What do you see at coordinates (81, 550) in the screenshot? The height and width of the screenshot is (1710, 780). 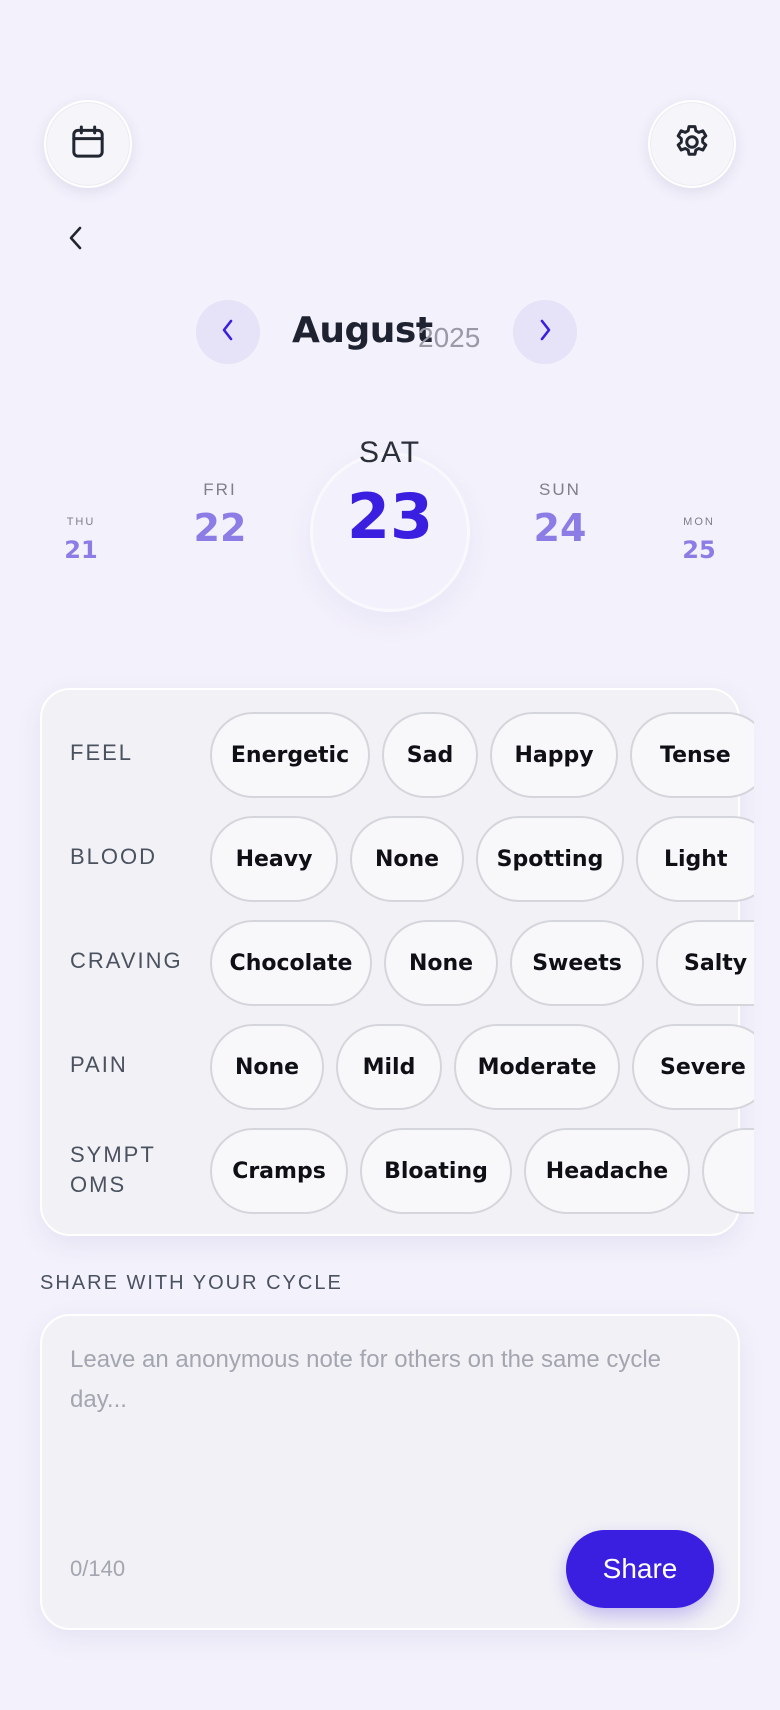 I see `day-number: 21` at bounding box center [81, 550].